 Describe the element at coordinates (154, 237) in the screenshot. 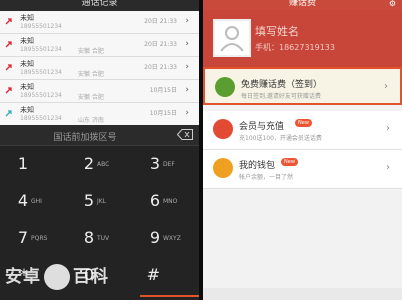

I see `dial-key-digit: 9` at that location.